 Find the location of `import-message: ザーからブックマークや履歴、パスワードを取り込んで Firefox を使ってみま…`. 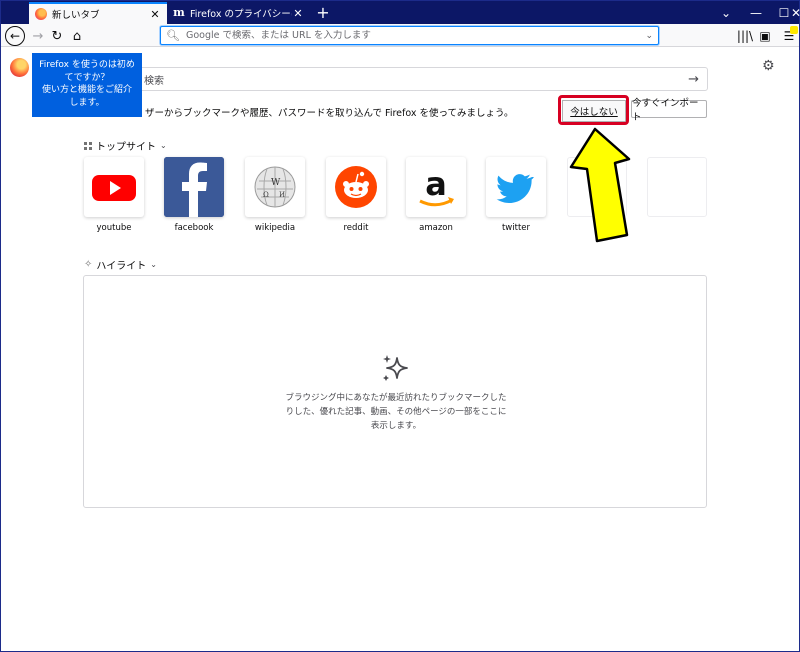

import-message: ザーからブックマークや履歴、パスワードを取り込んで Firefox を使ってみま… is located at coordinates (329, 113).